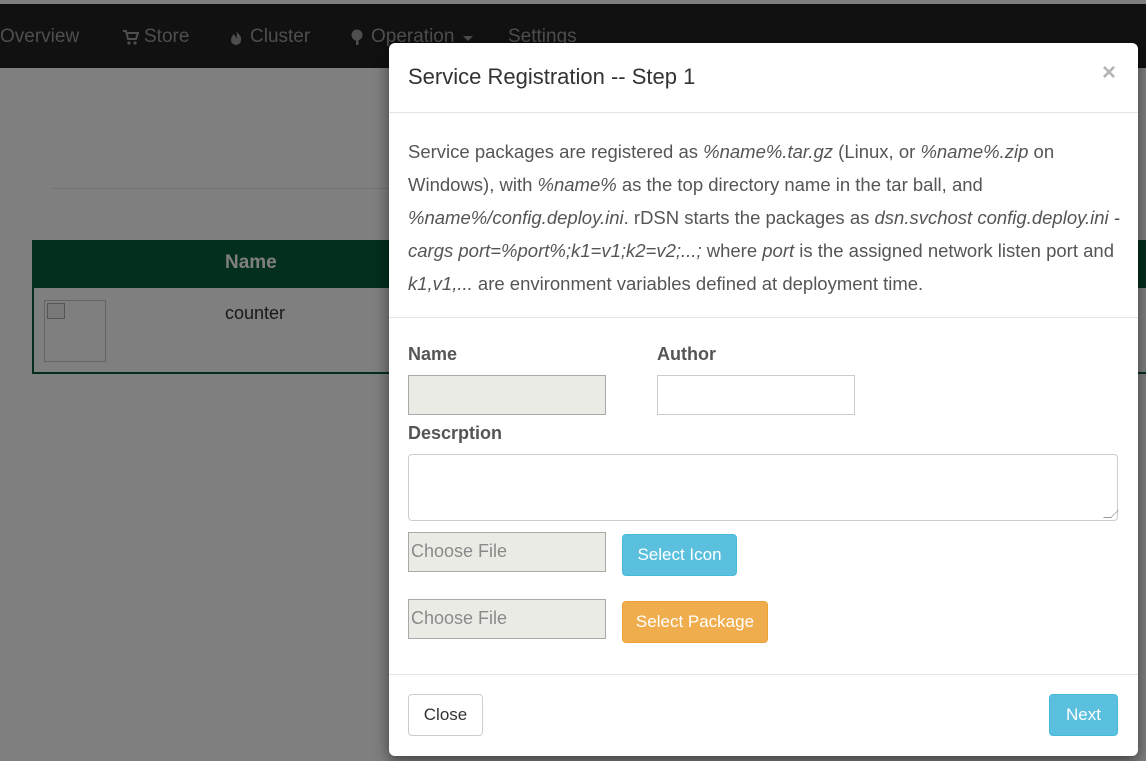 The width and height of the screenshot is (1146, 761). I want to click on intro-code-text: %name%, so click(577, 184).